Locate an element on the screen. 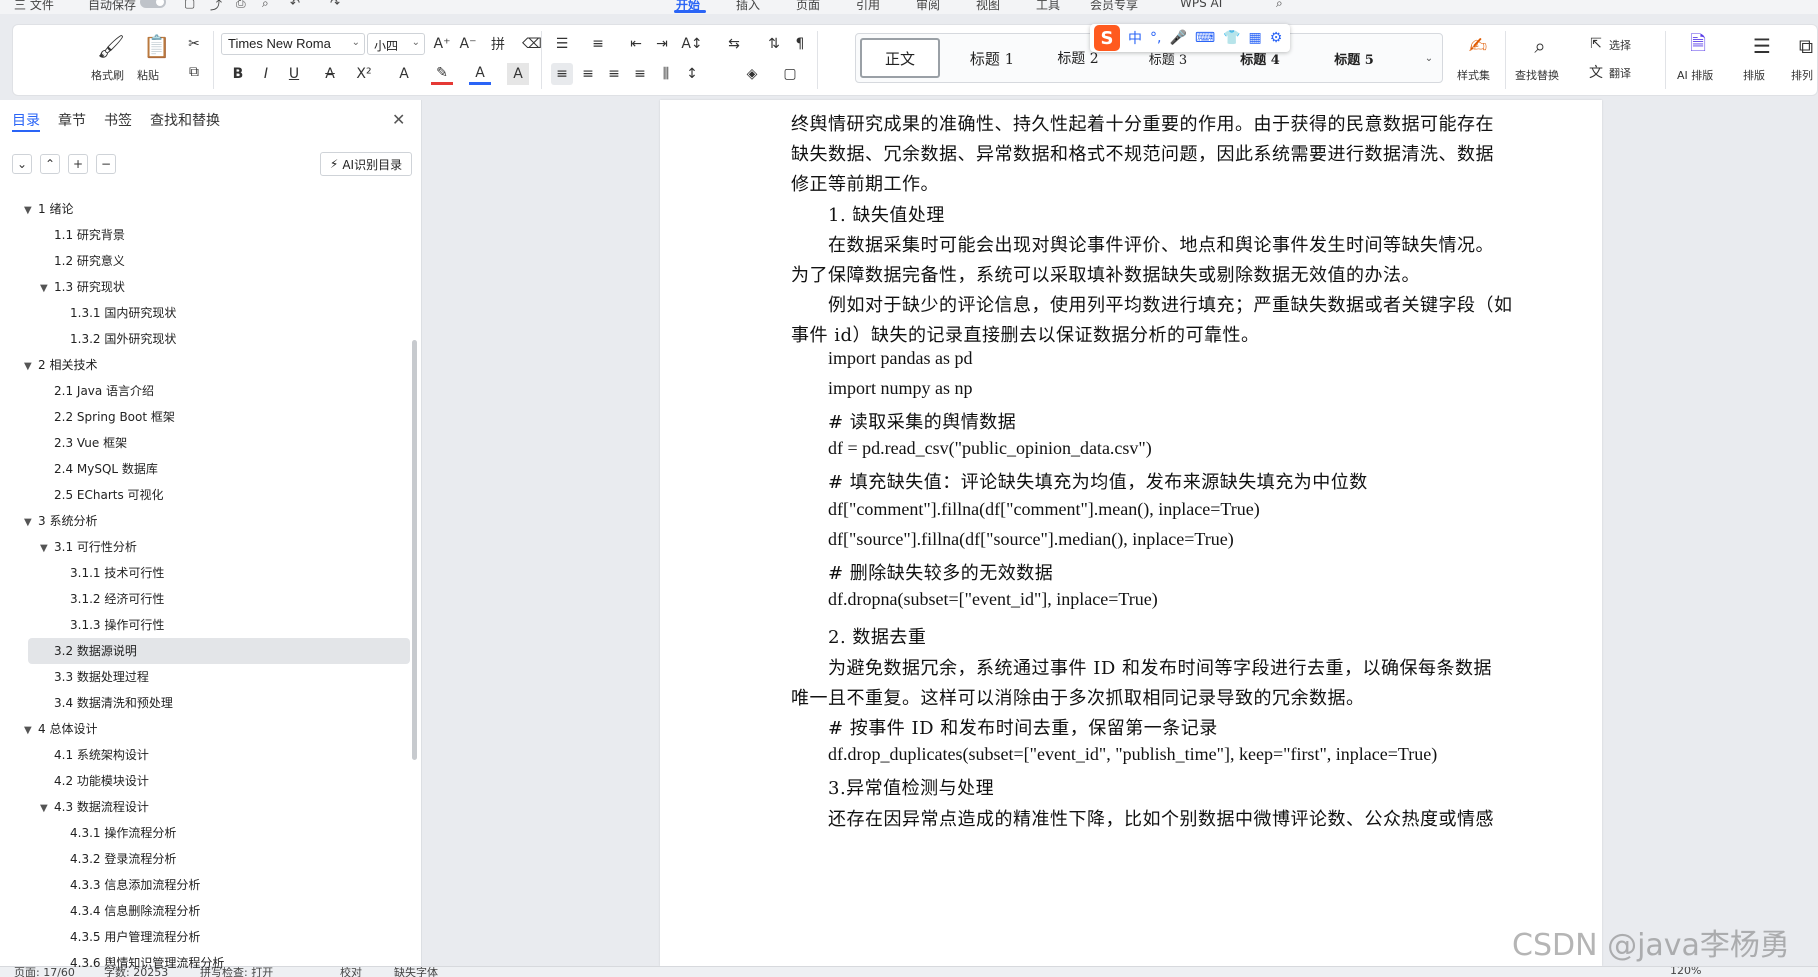 The height and width of the screenshot is (977, 1818). underline-icon: U is located at coordinates (294, 74).